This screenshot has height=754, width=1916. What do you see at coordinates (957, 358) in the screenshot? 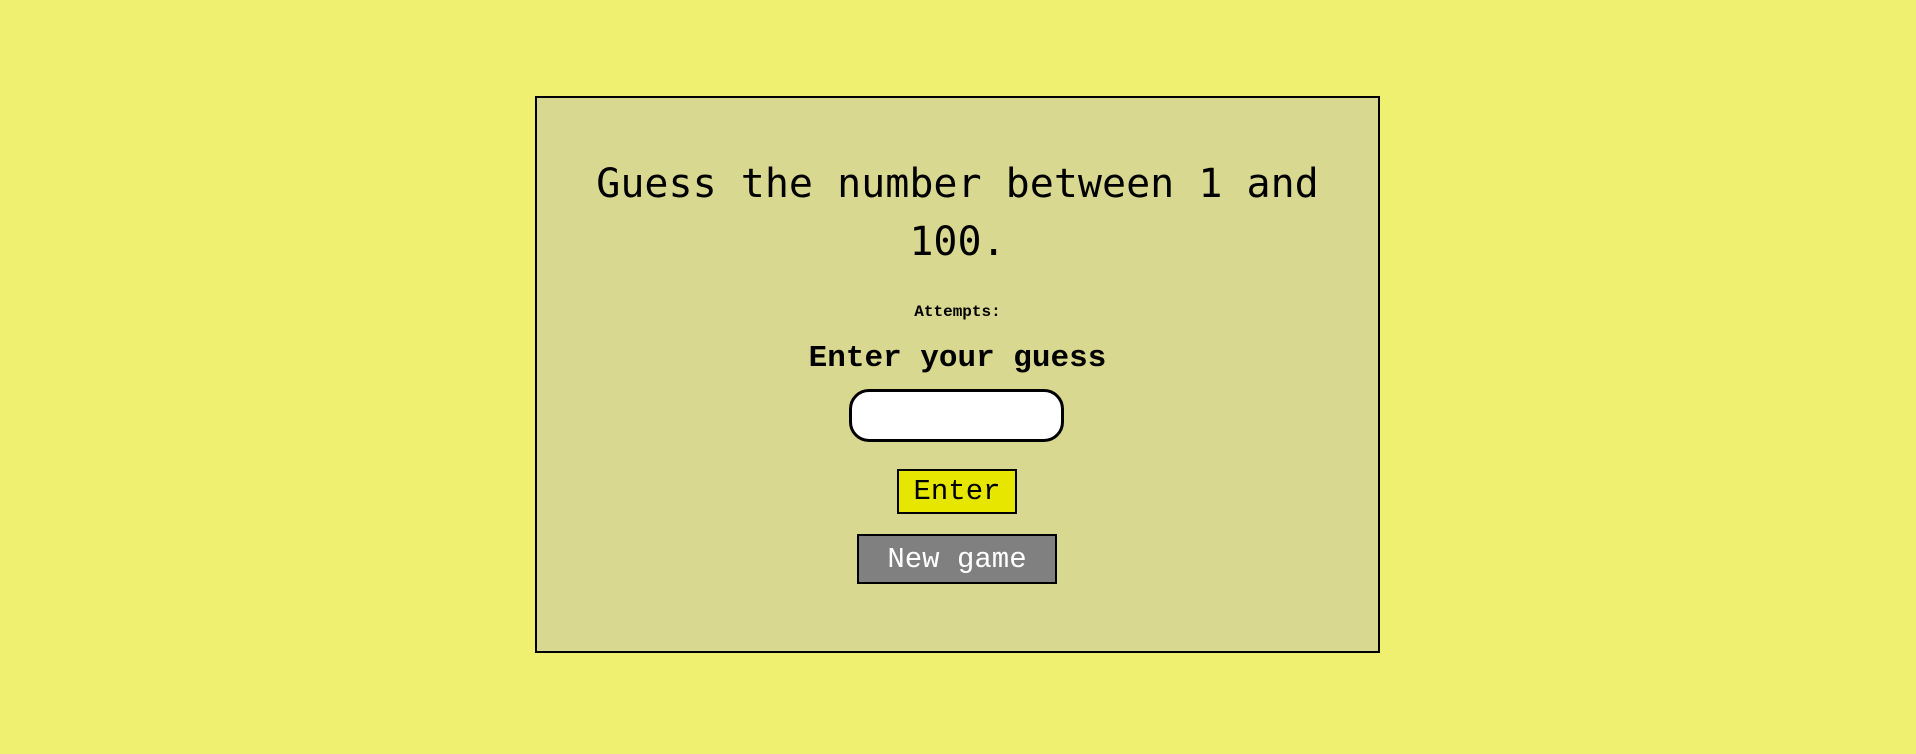
I see `guess-prompt: Enter your guess` at bounding box center [957, 358].